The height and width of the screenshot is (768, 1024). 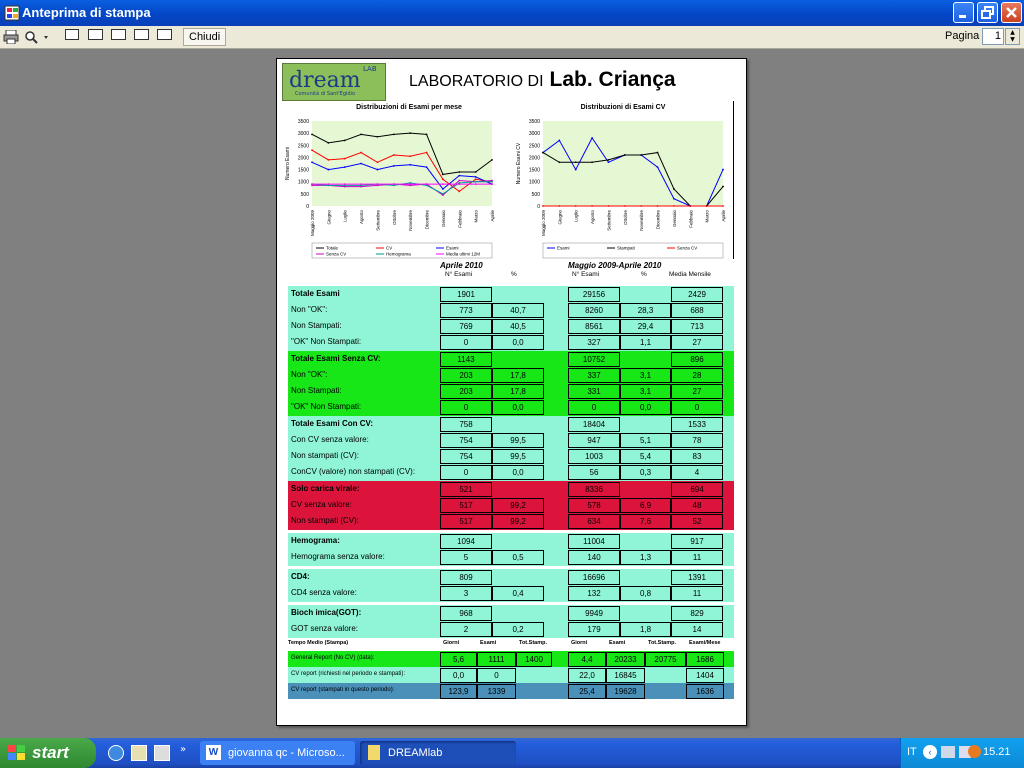 I want to click on word-icon: W, so click(x=213, y=752).